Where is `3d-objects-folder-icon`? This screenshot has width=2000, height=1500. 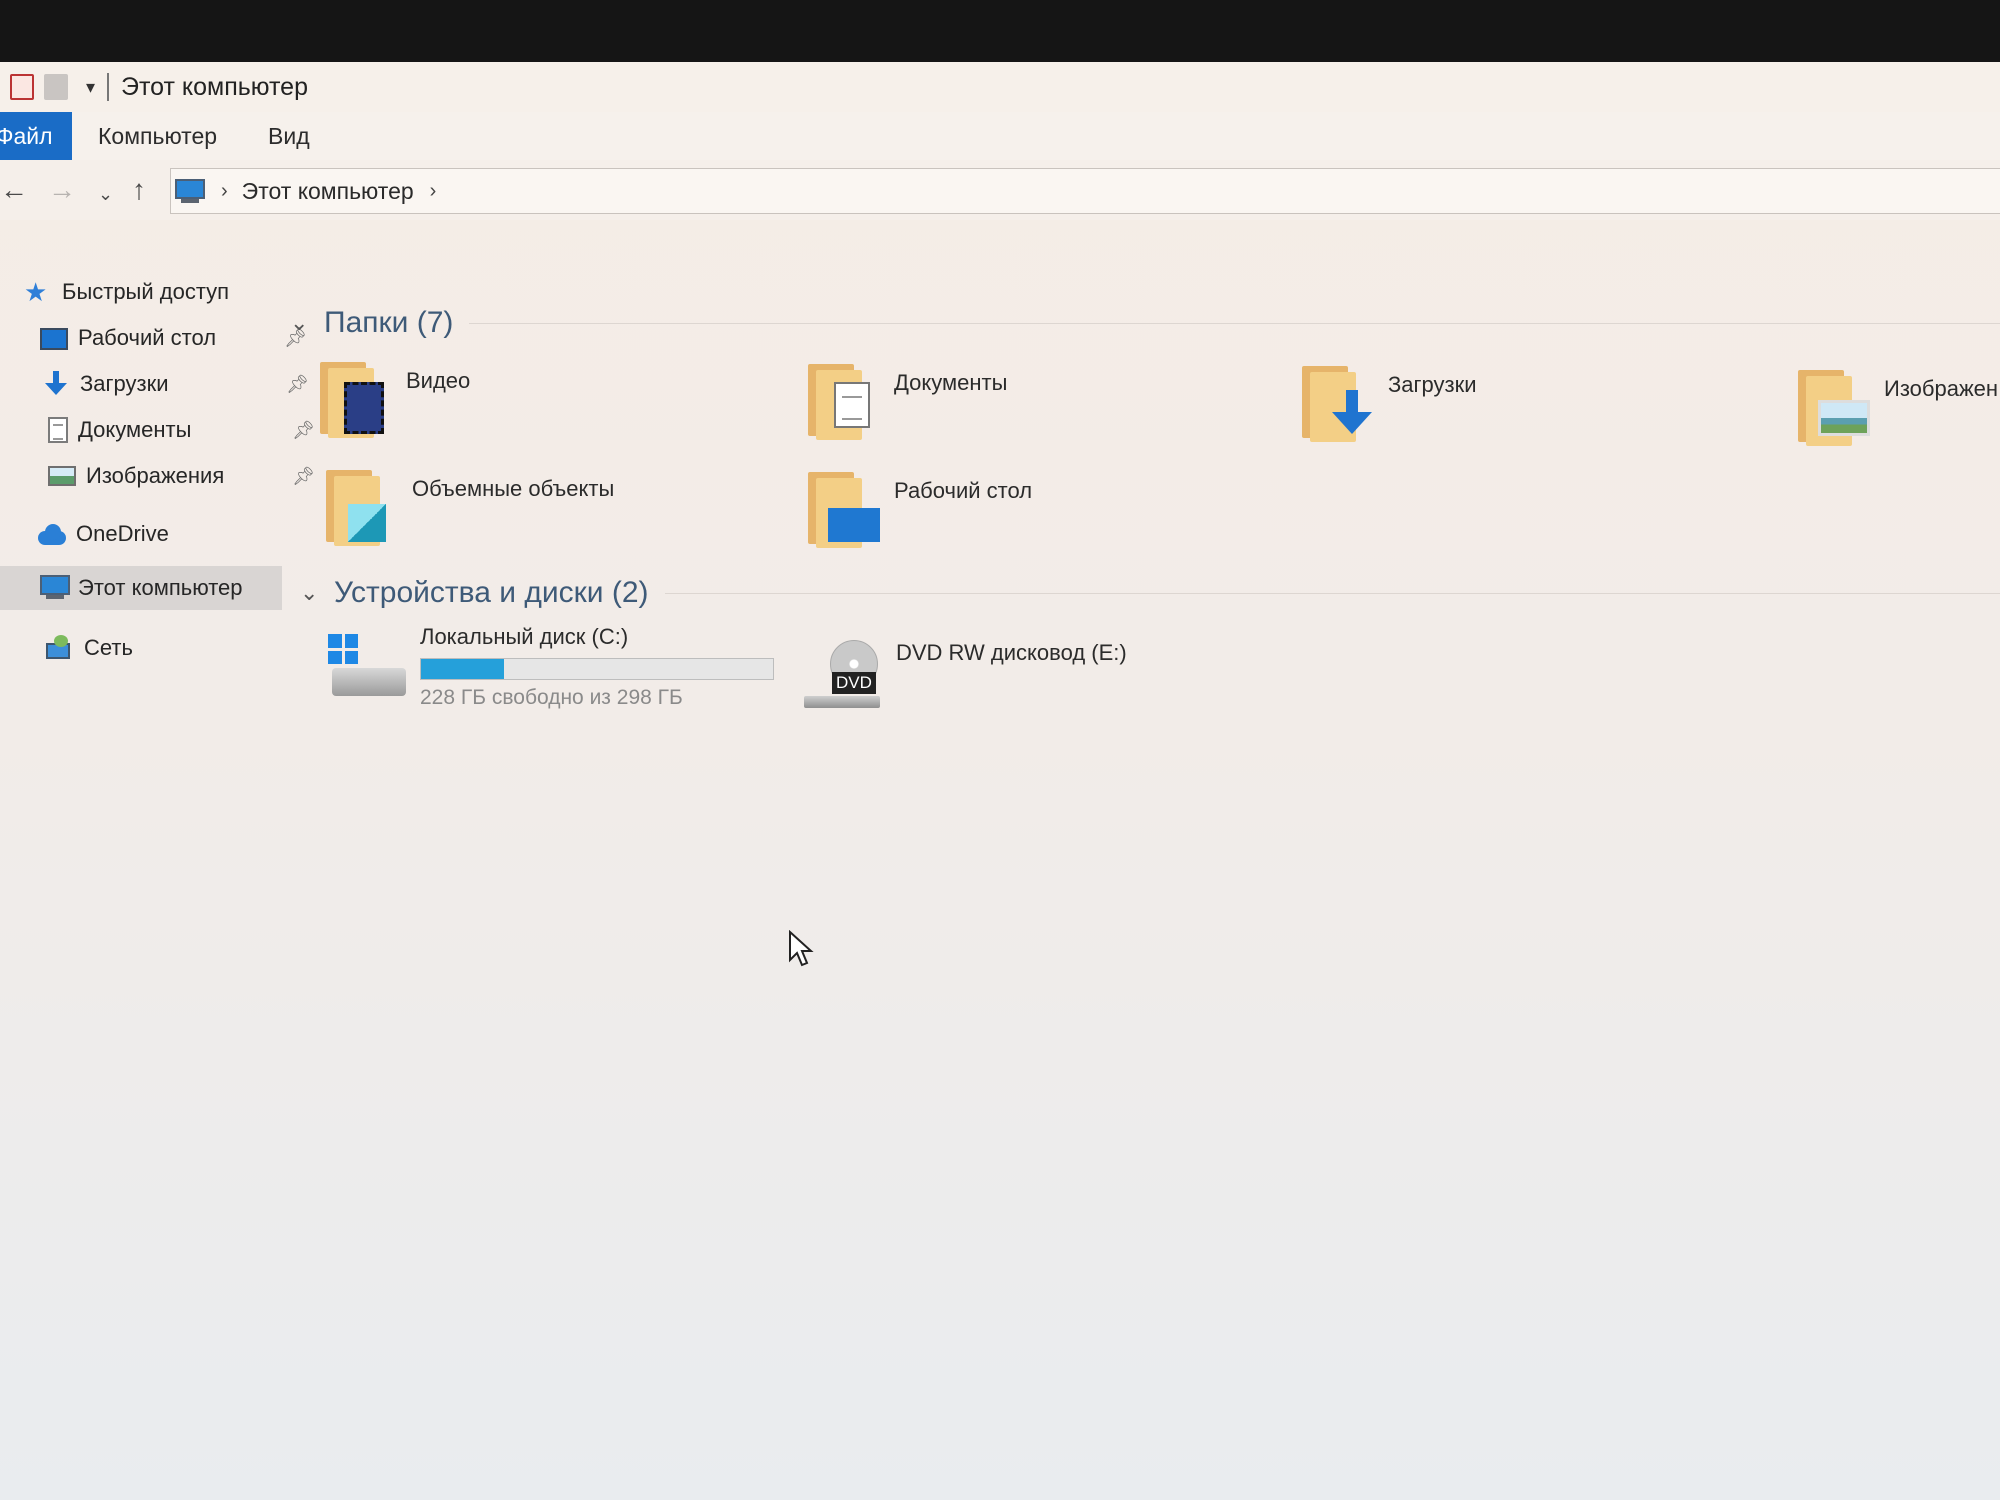
3d-objects-folder-icon is located at coordinates (359, 508).